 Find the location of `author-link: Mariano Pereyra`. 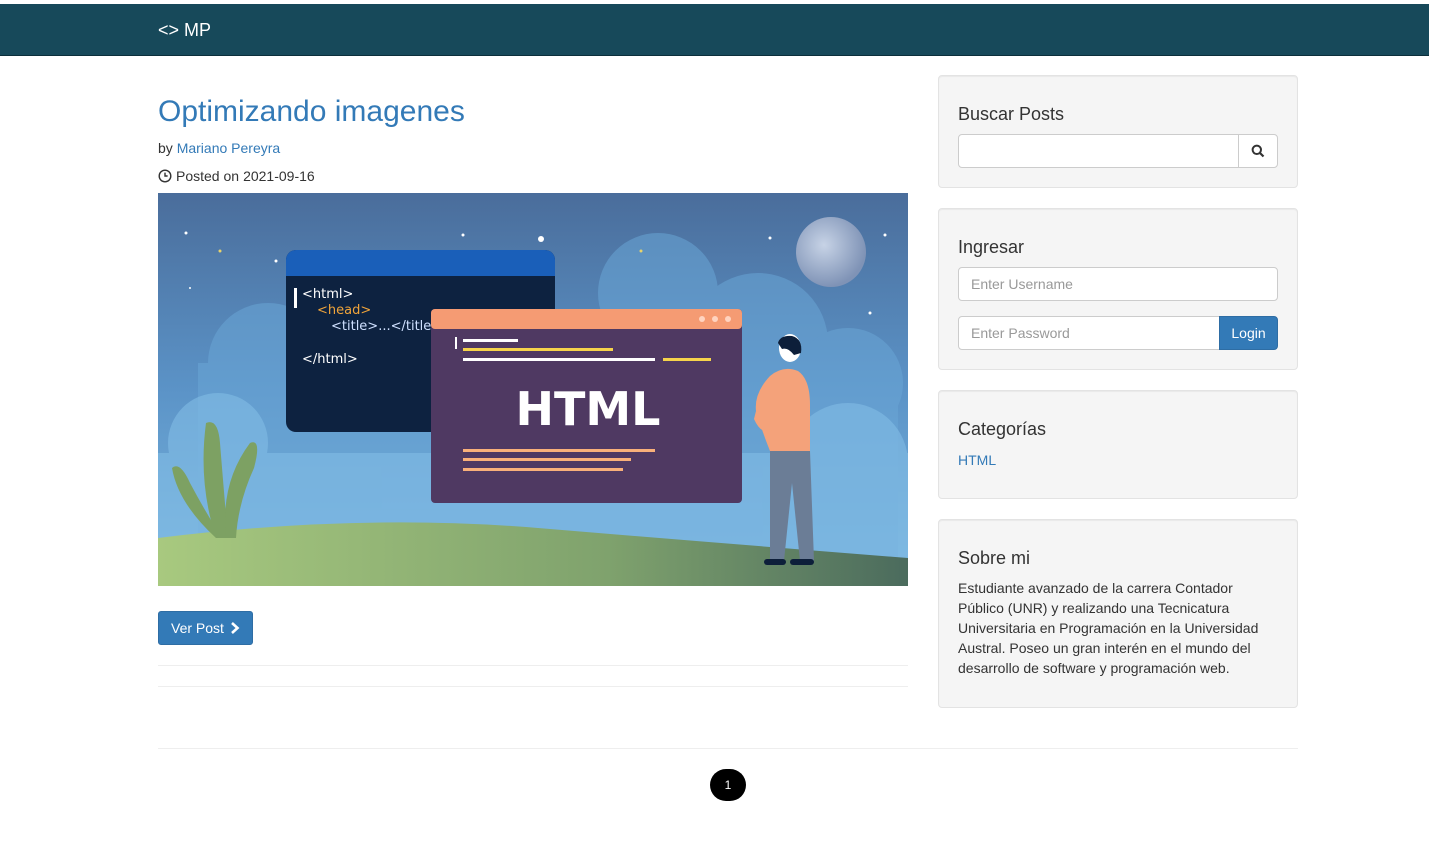

author-link: Mariano Pereyra is located at coordinates (229, 148).